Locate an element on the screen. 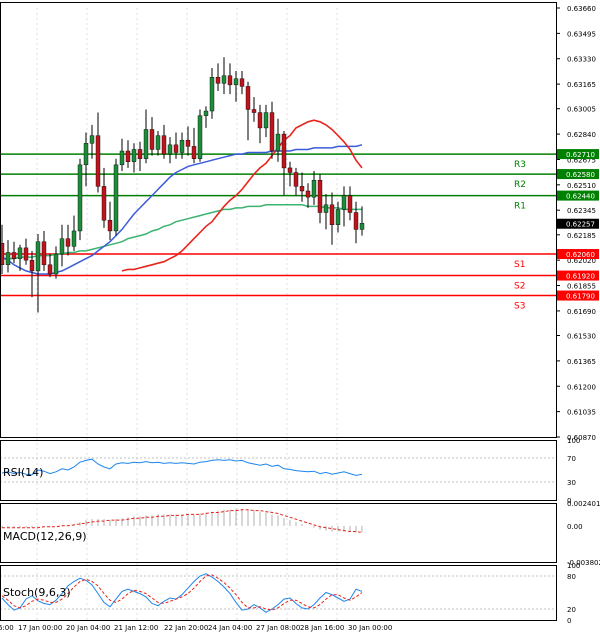 This screenshot has height=635, width=600. time-tick-label: 24 Jan 04:00 is located at coordinates (230, 628).